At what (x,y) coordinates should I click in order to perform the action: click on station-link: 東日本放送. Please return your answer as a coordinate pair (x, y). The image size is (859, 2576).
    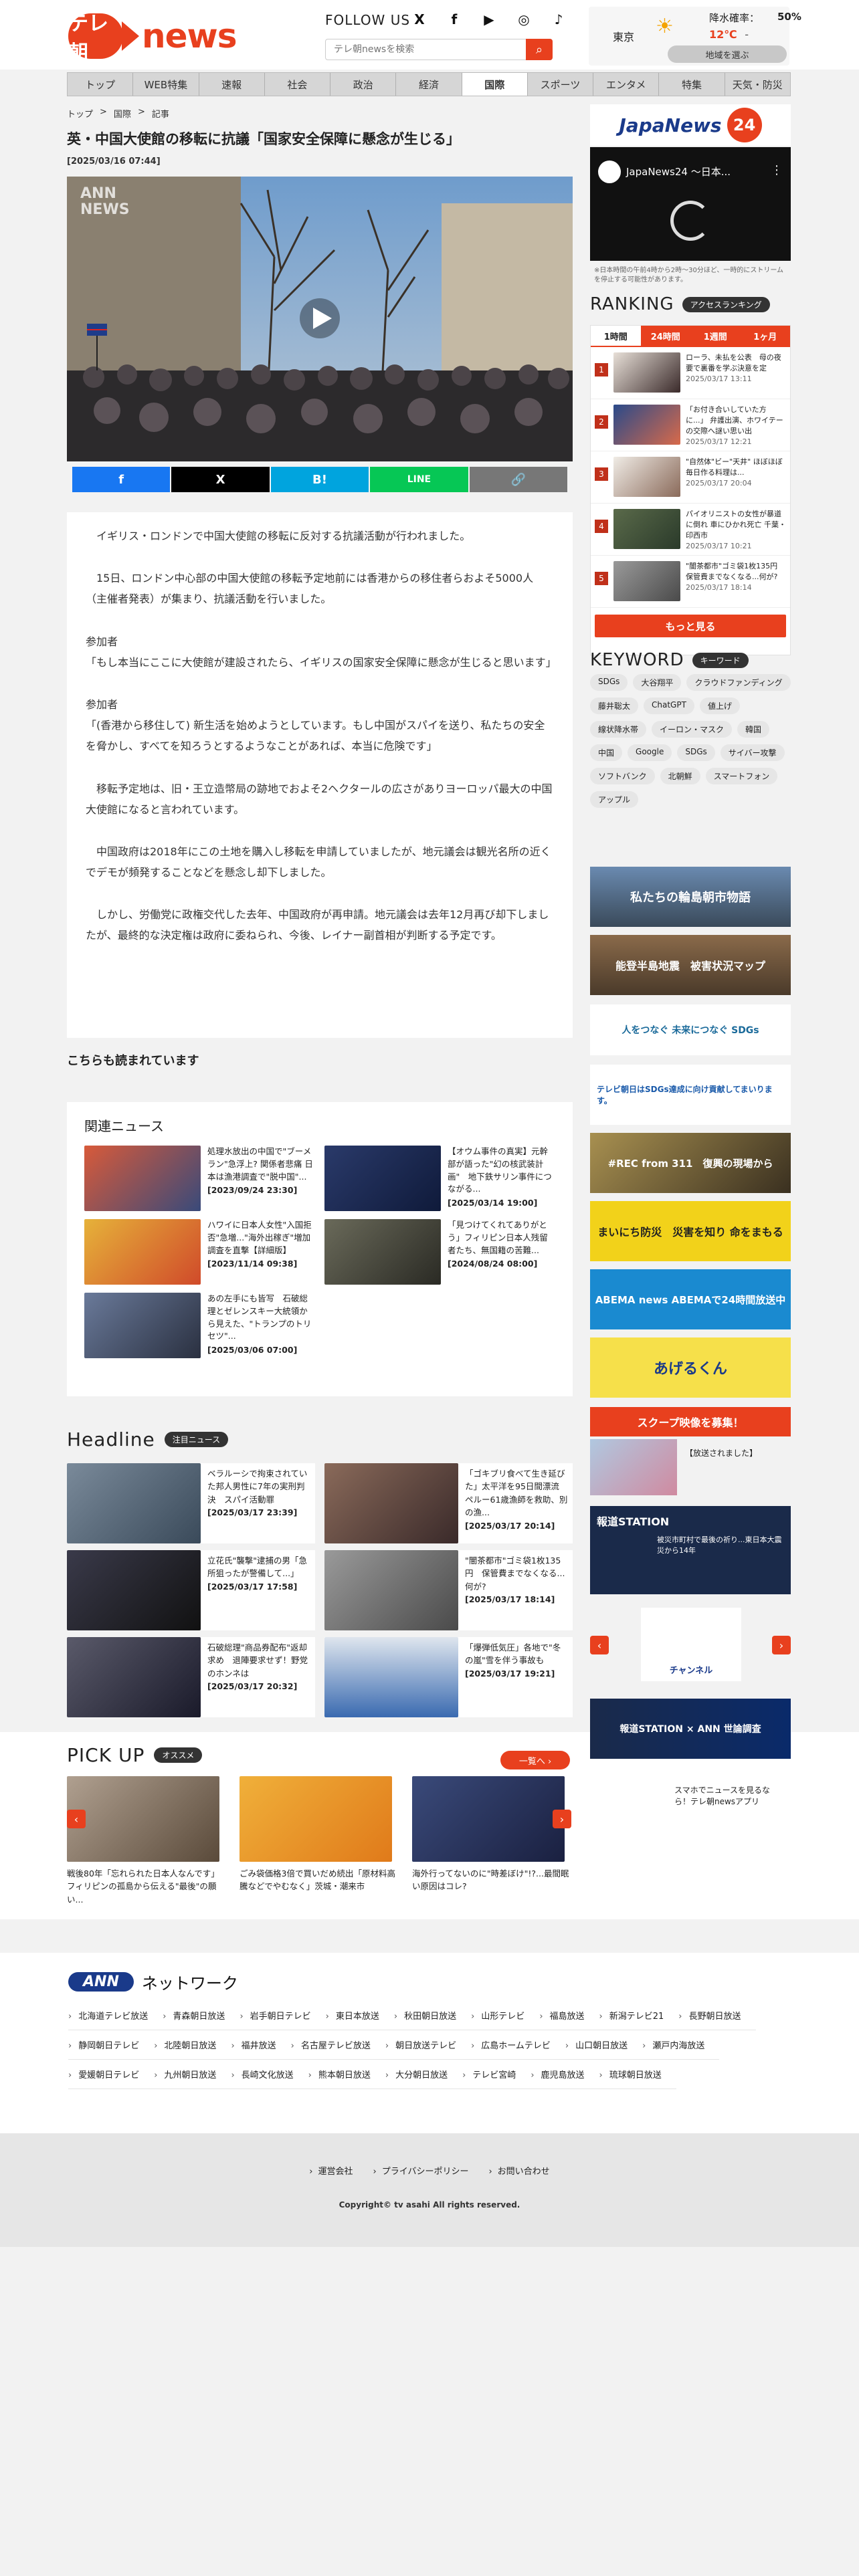
    Looking at the image, I should click on (360, 2016).